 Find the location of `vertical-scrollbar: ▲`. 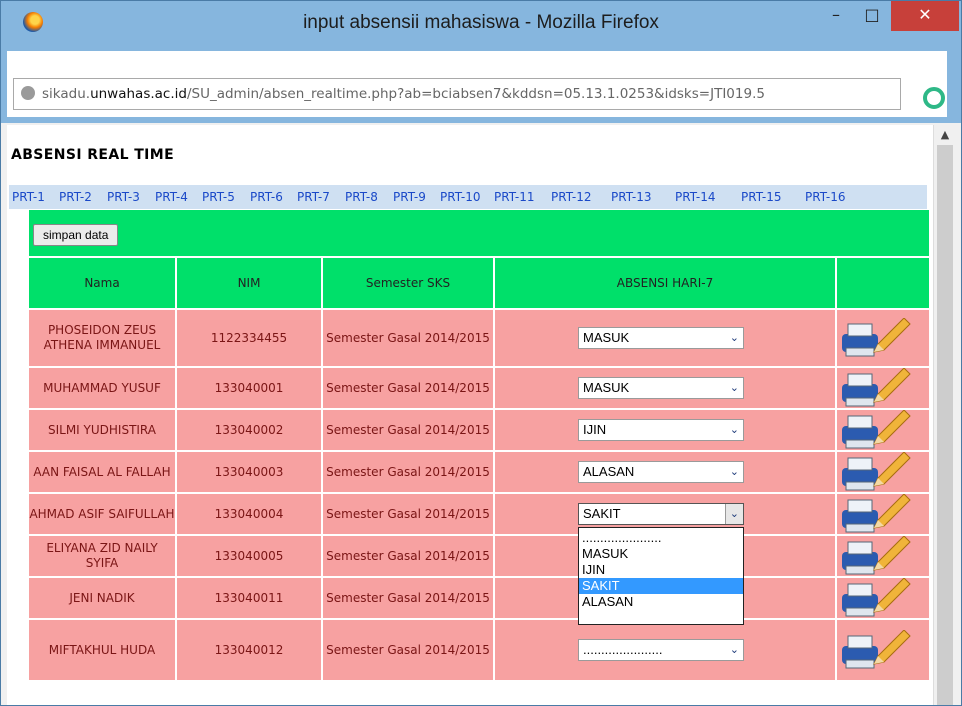

vertical-scrollbar: ▲ is located at coordinates (944, 415).